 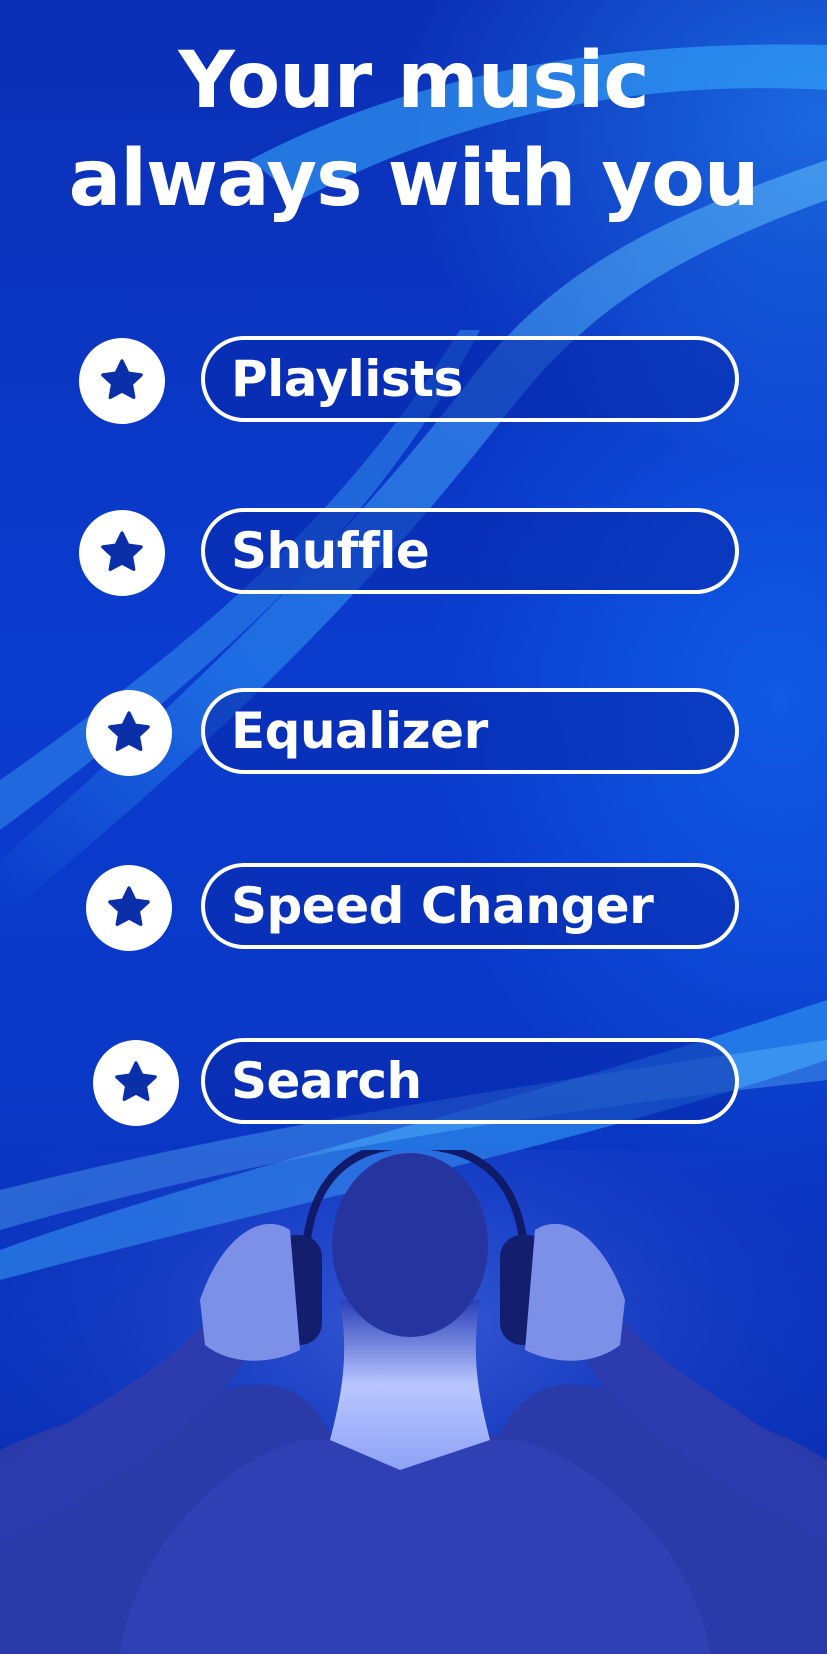 What do you see at coordinates (470, 551) in the screenshot?
I see `shuffle-button: Shuffle` at bounding box center [470, 551].